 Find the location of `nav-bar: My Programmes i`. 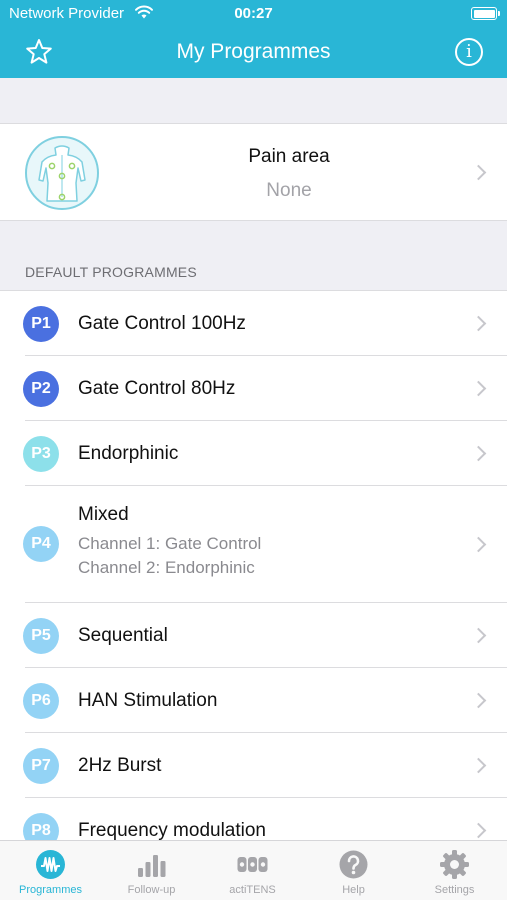

nav-bar: My Programmes i is located at coordinates (253, 53).